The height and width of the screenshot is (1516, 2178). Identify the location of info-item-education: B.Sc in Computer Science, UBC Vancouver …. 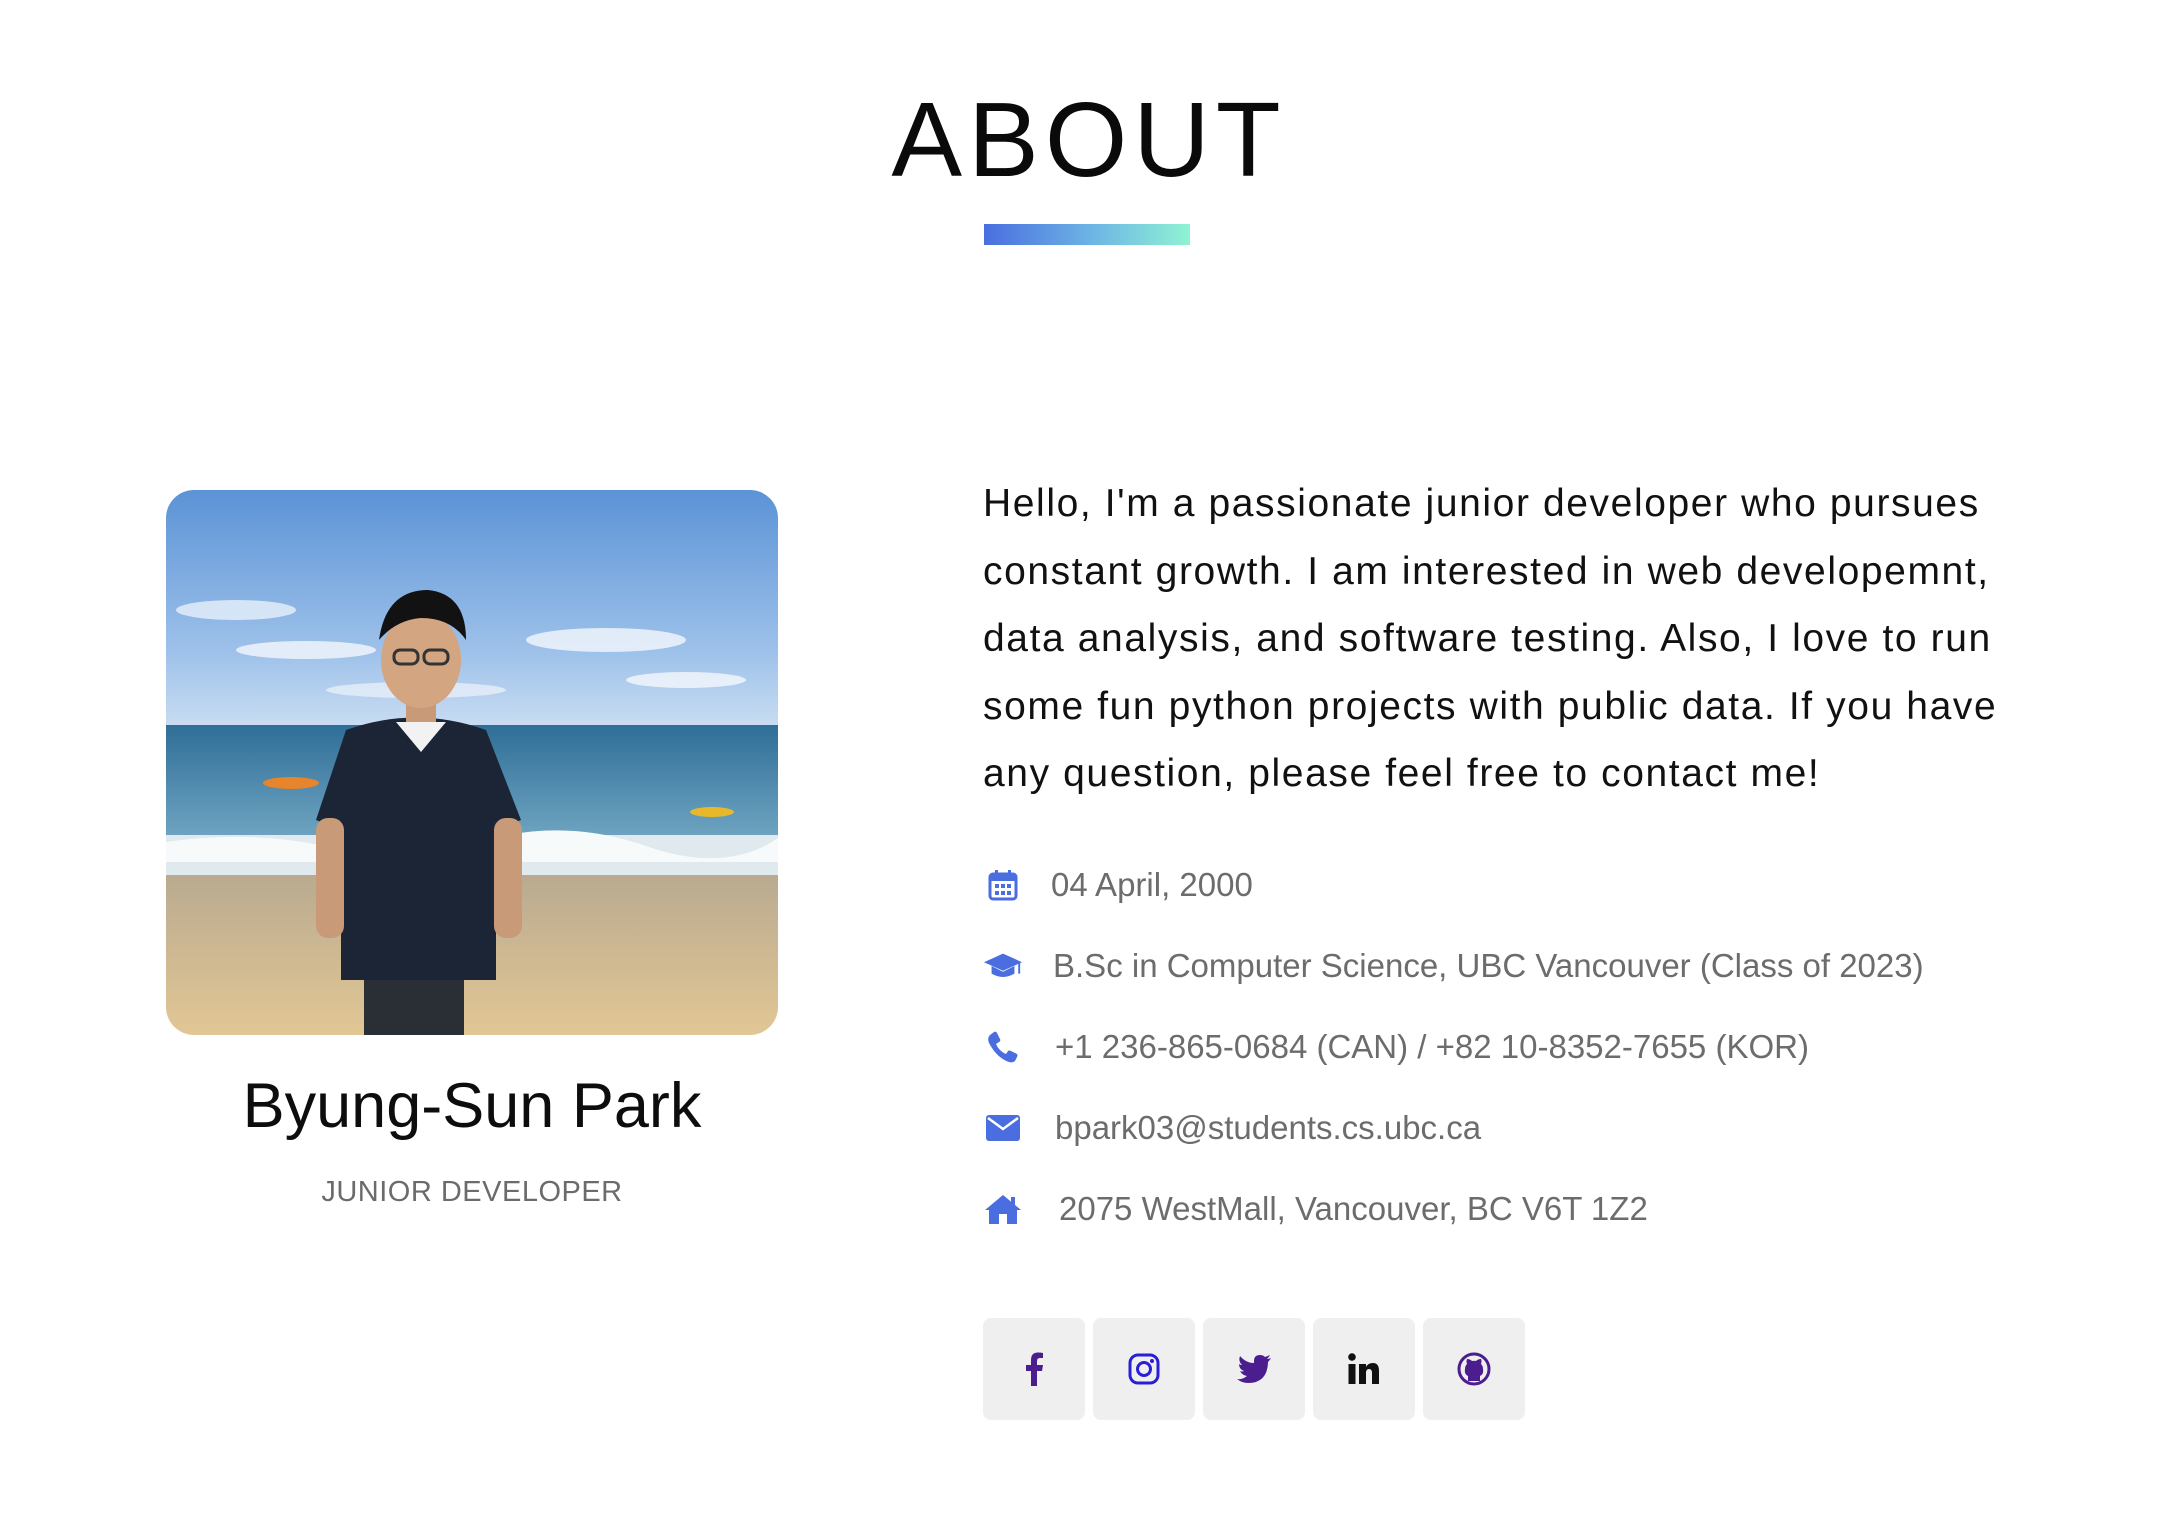
(1453, 966).